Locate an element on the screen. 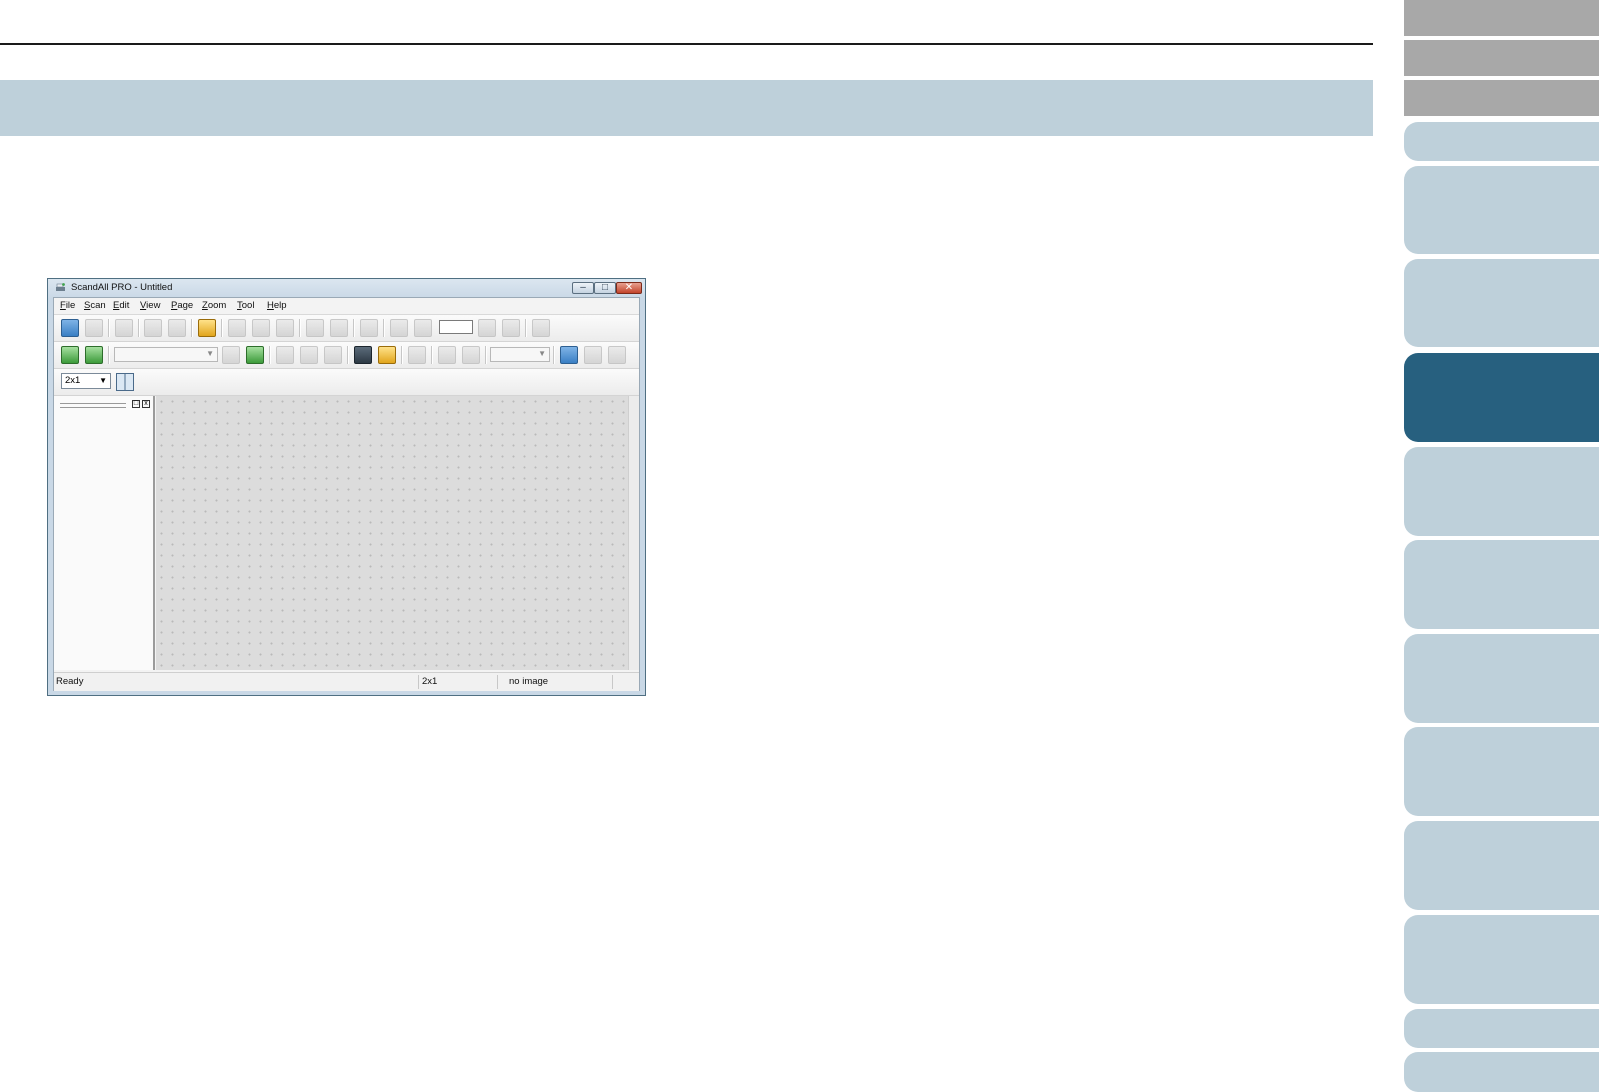 This screenshot has width=1599, height=1092. rotate-left-icon is located at coordinates (315, 328).